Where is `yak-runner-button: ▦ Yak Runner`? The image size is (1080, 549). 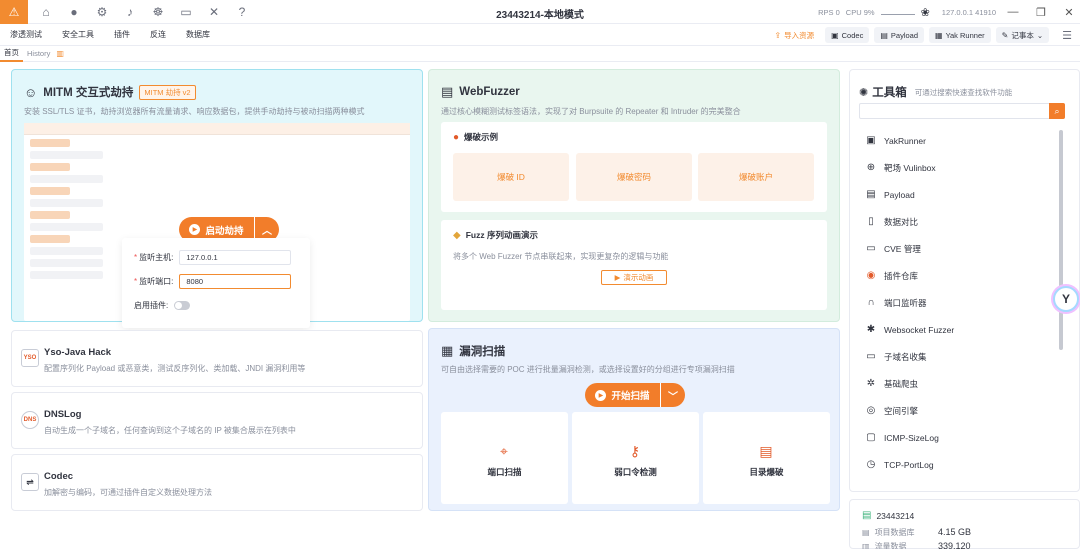 yak-runner-button: ▦ Yak Runner is located at coordinates (960, 35).